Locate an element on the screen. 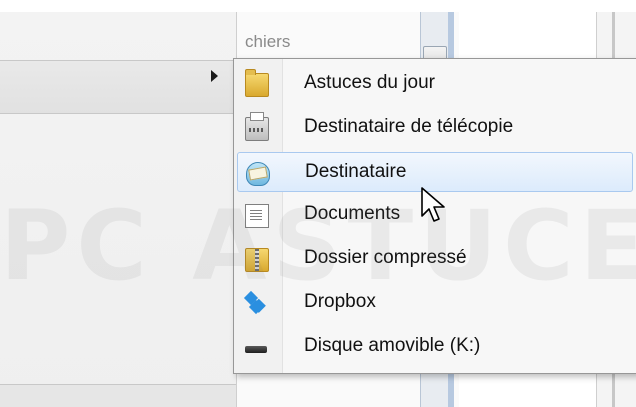  submenu-item-label: Destinataire de télécopie is located at coordinates (409, 126).